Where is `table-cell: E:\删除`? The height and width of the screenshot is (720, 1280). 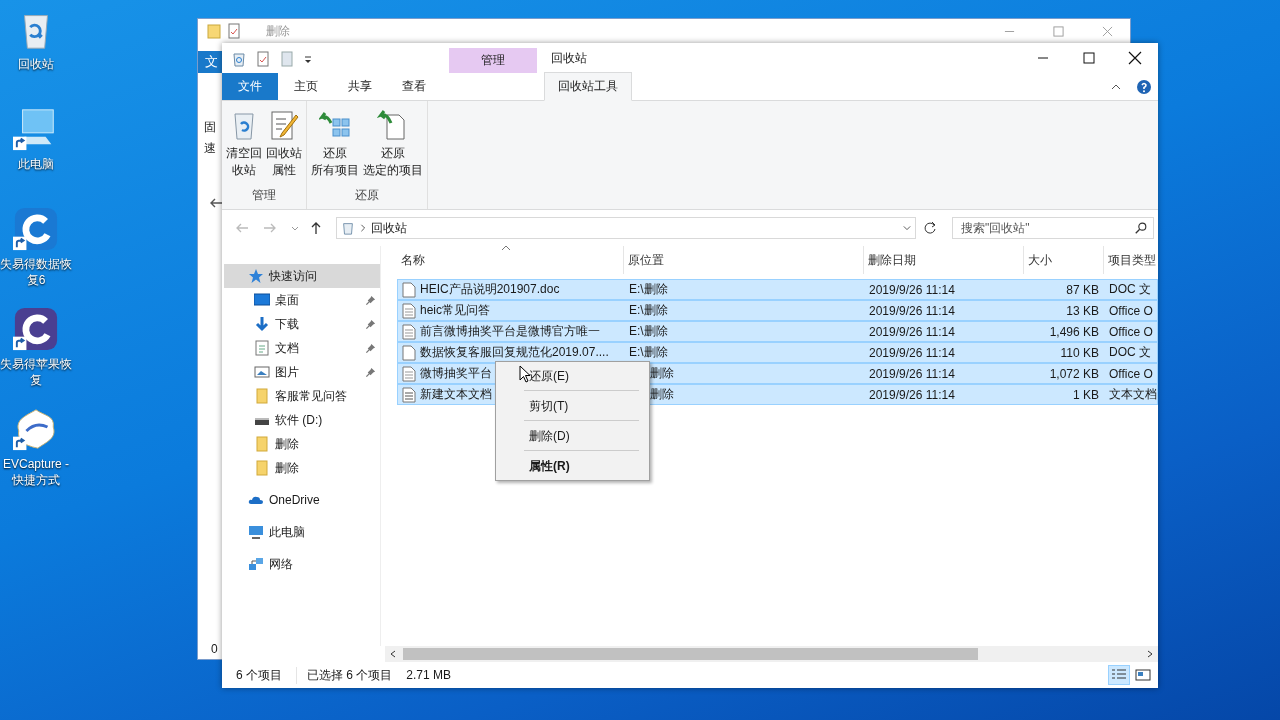 table-cell: E:\删除 is located at coordinates (648, 331).